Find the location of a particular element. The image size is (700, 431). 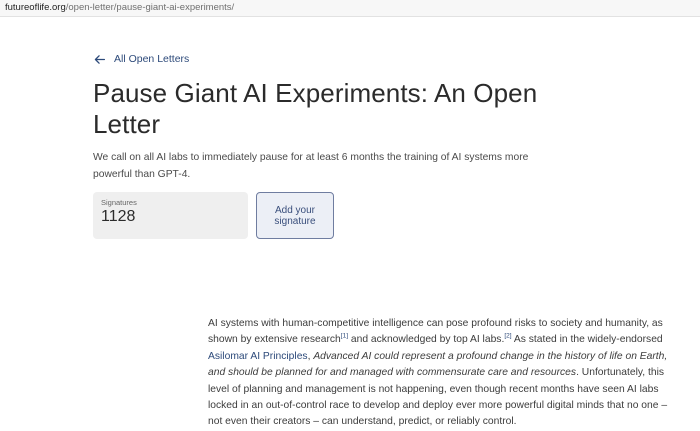

letter-text: As stated in the widely-endorsed is located at coordinates (587, 340).